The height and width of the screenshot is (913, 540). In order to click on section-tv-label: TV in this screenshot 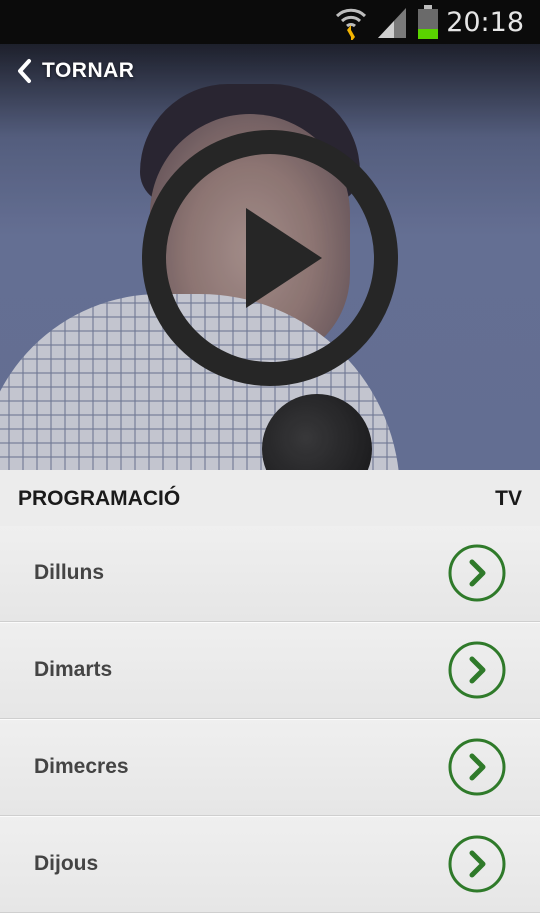, I will do `click(508, 498)`.